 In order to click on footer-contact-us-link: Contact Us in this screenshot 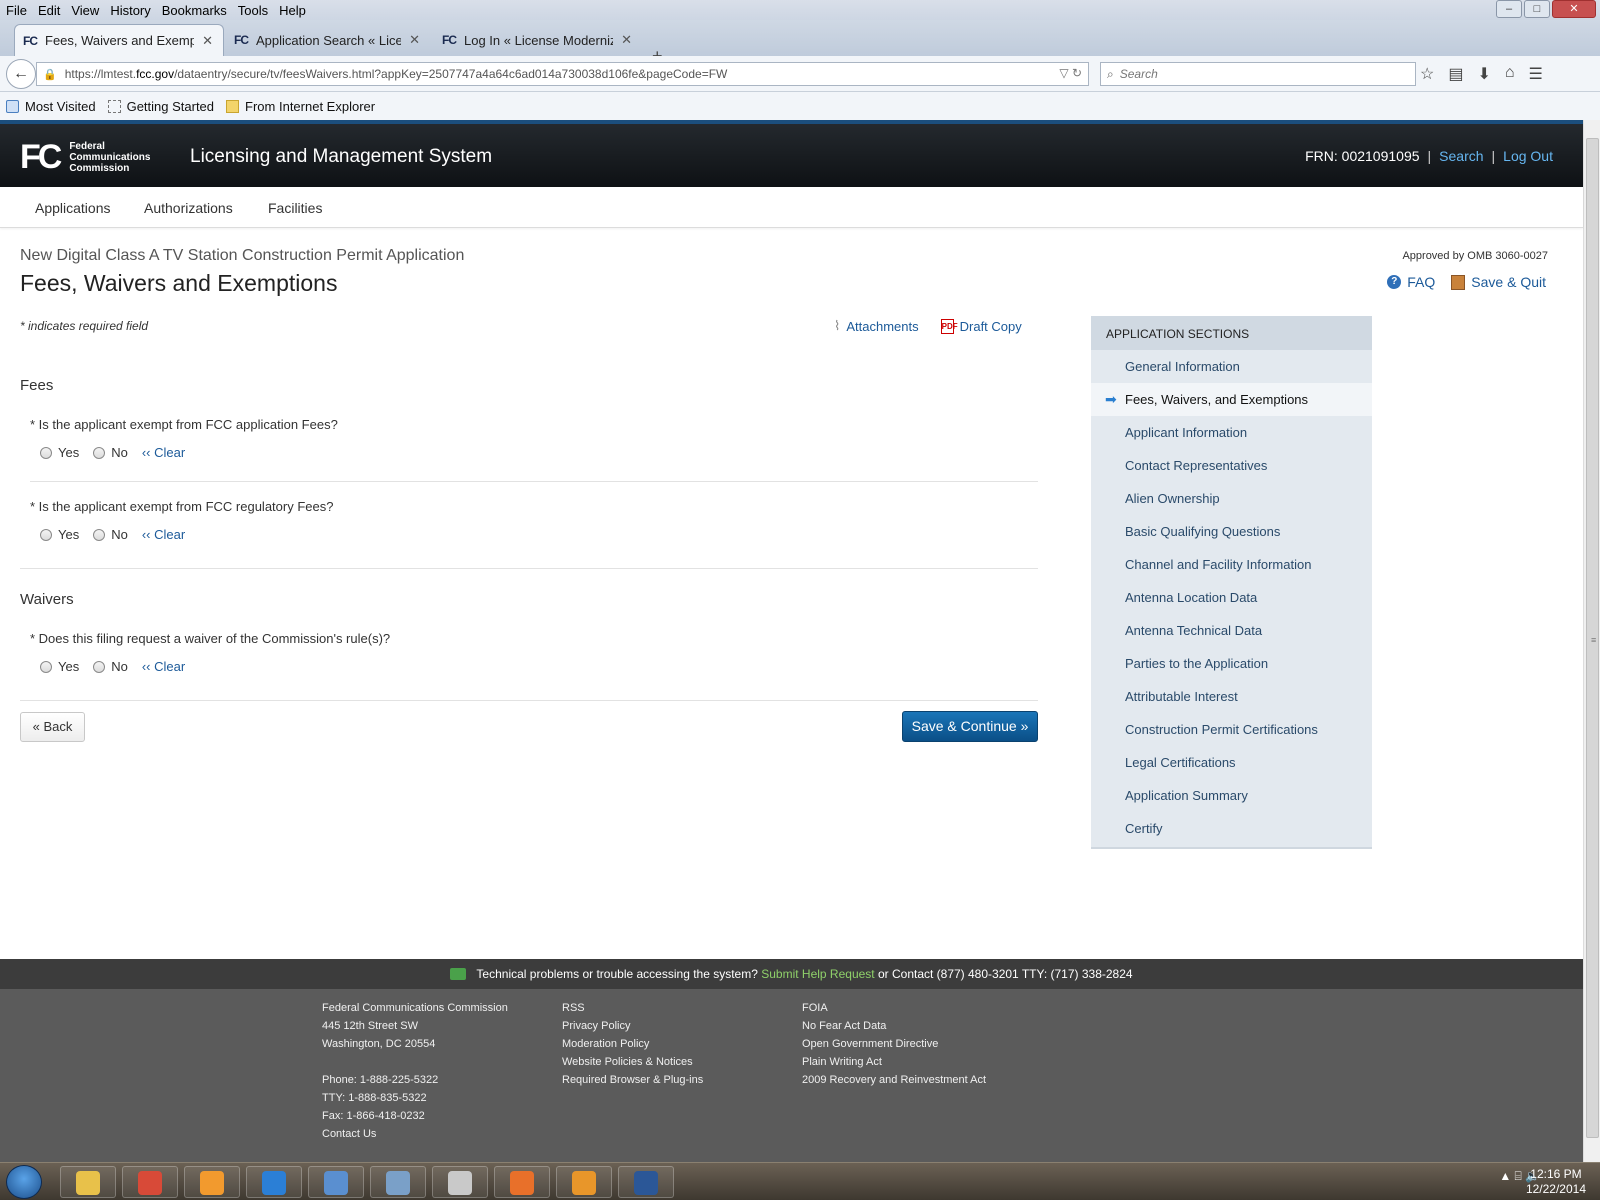, I will do `click(415, 1134)`.